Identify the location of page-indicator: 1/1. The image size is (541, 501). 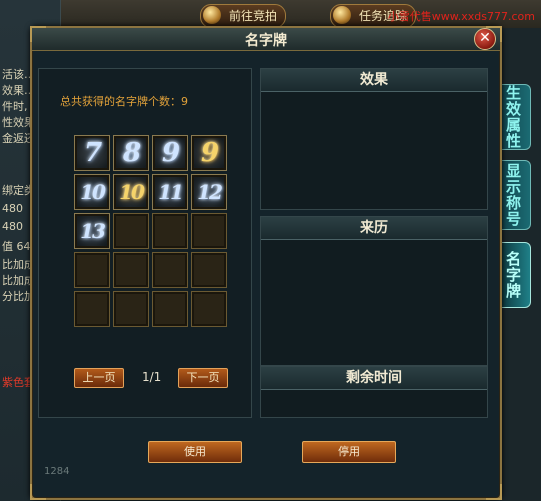
(152, 377).